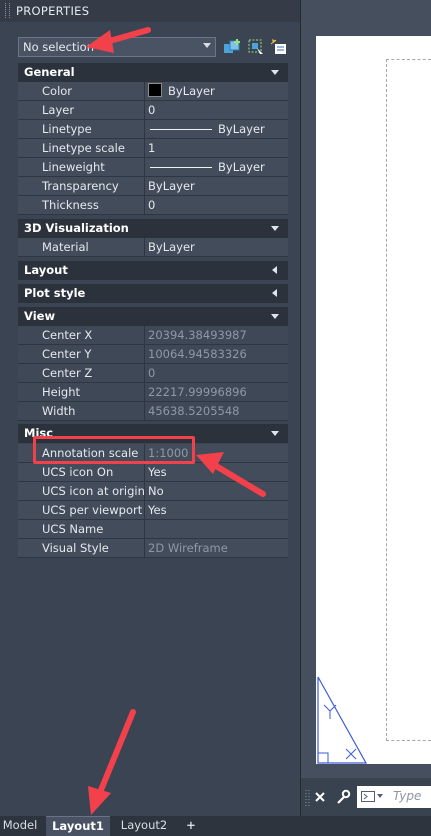 Image resolution: width=431 pixels, height=836 pixels. What do you see at coordinates (78, 826) in the screenshot?
I see `tab-layout1: Layout1` at bounding box center [78, 826].